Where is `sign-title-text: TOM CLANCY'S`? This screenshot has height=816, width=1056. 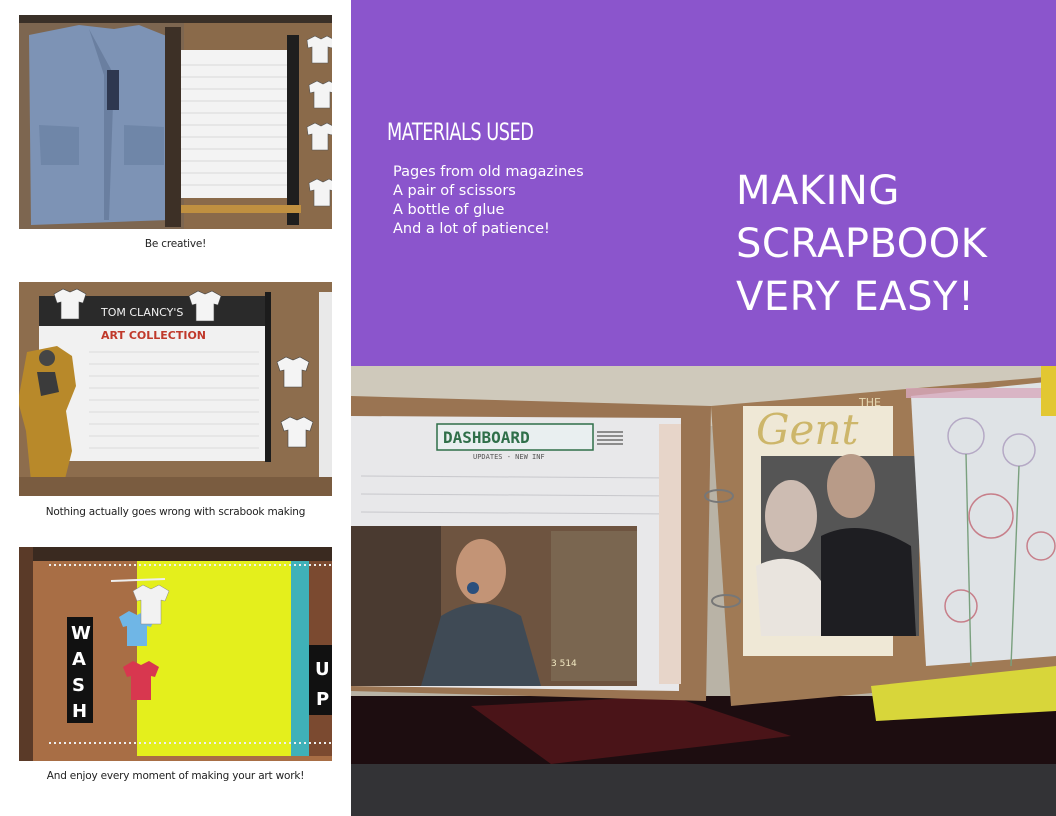
sign-title-text: TOM CLANCY'S is located at coordinates (141, 312).